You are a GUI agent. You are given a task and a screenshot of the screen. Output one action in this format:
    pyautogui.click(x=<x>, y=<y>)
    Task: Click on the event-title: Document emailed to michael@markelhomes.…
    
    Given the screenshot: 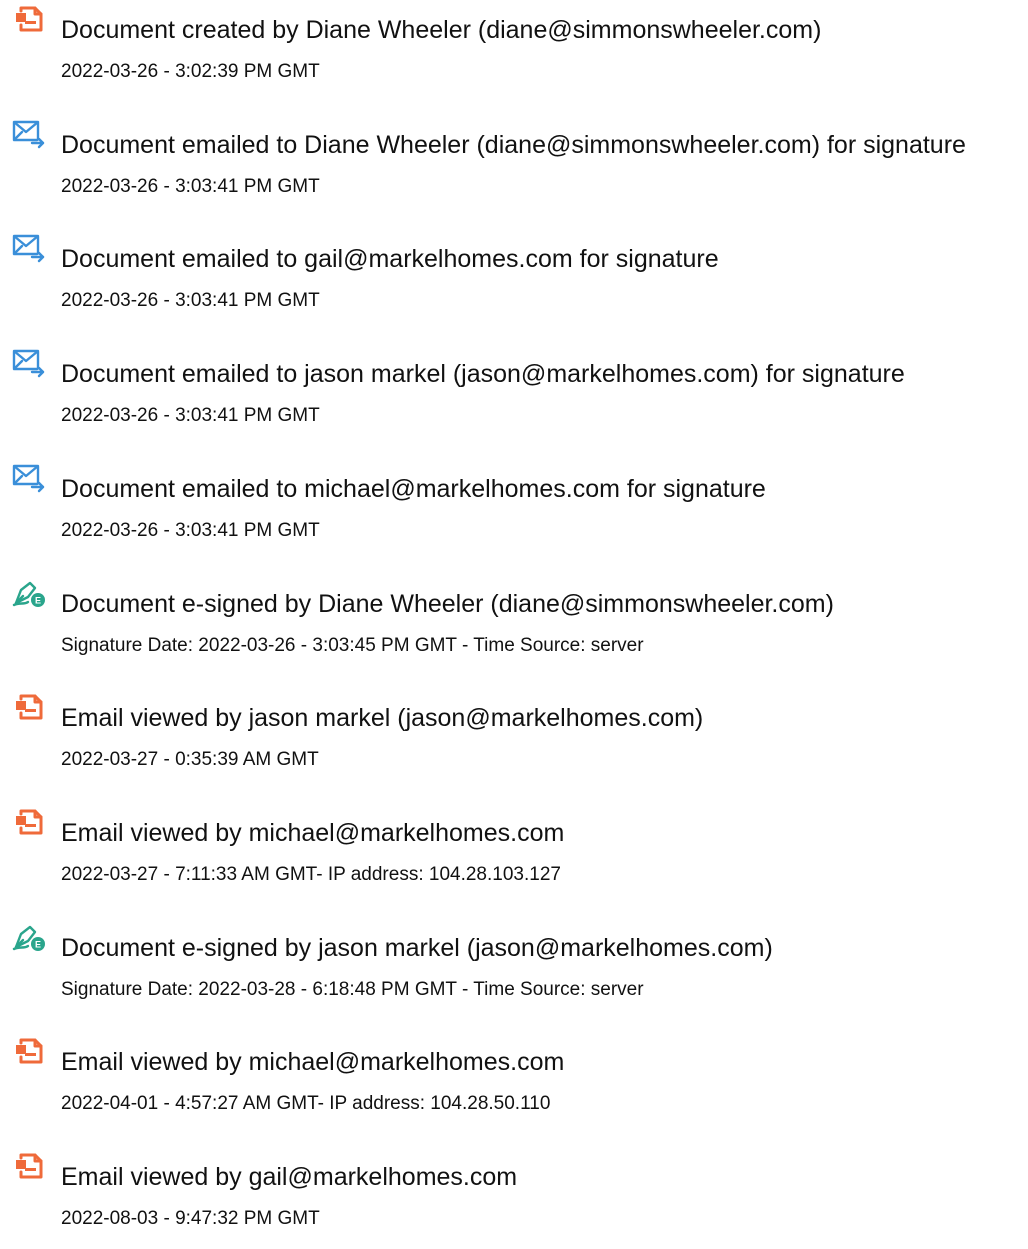 What is the action you would take?
    pyautogui.click(x=413, y=489)
    